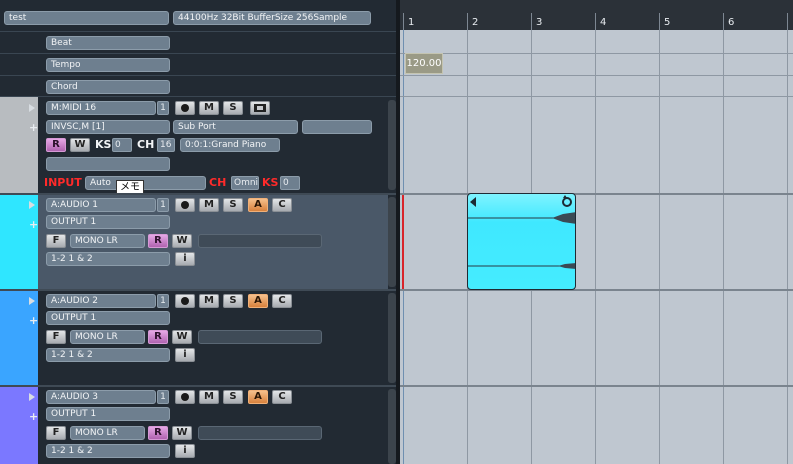 Image resolution: width=793 pixels, height=464 pixels. Describe the element at coordinates (86, 18) in the screenshot. I see `project-name-field: test` at that location.